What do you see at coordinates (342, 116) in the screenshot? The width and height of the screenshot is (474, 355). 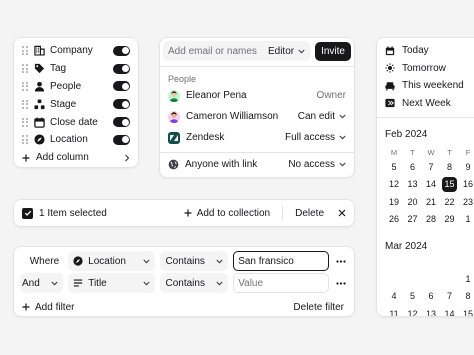 I see `chevron-down-icon` at bounding box center [342, 116].